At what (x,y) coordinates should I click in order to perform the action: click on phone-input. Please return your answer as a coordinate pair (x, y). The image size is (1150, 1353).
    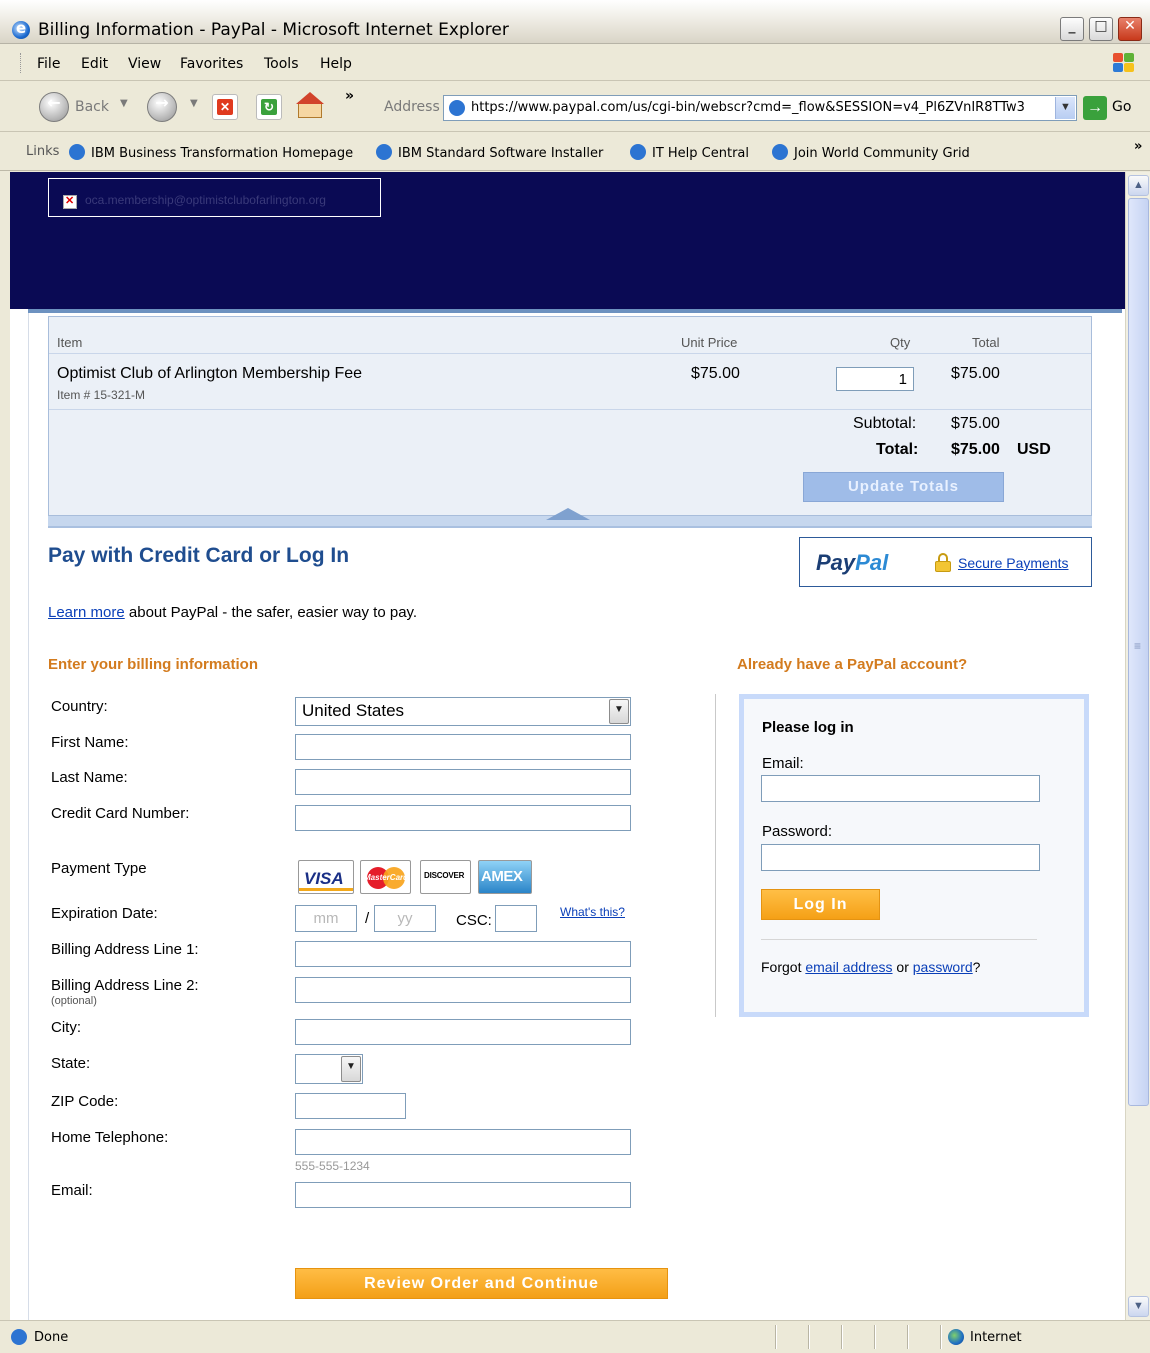
    Looking at the image, I should click on (463, 1142).